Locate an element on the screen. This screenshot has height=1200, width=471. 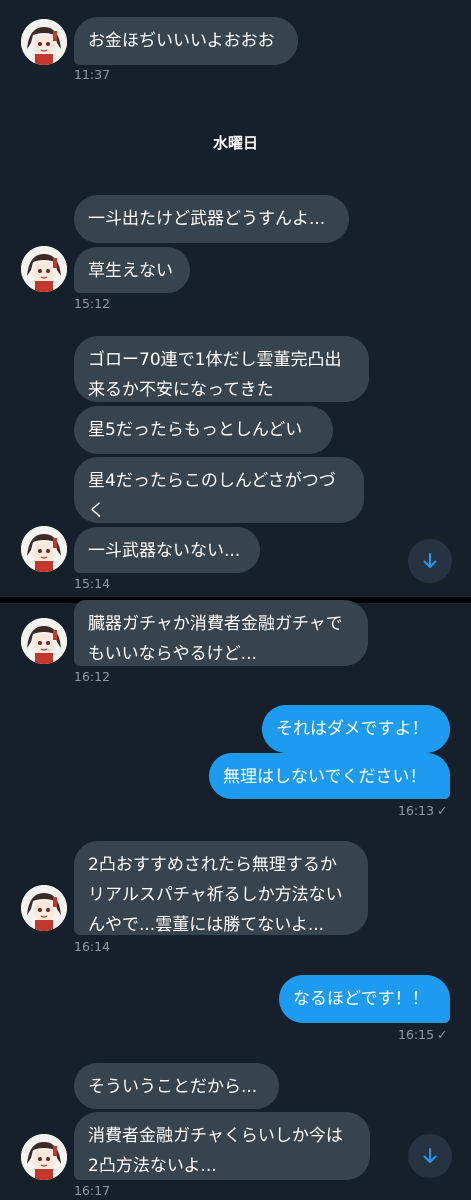
message-timestamp: 16:15 ✓ is located at coordinates (423, 1034).